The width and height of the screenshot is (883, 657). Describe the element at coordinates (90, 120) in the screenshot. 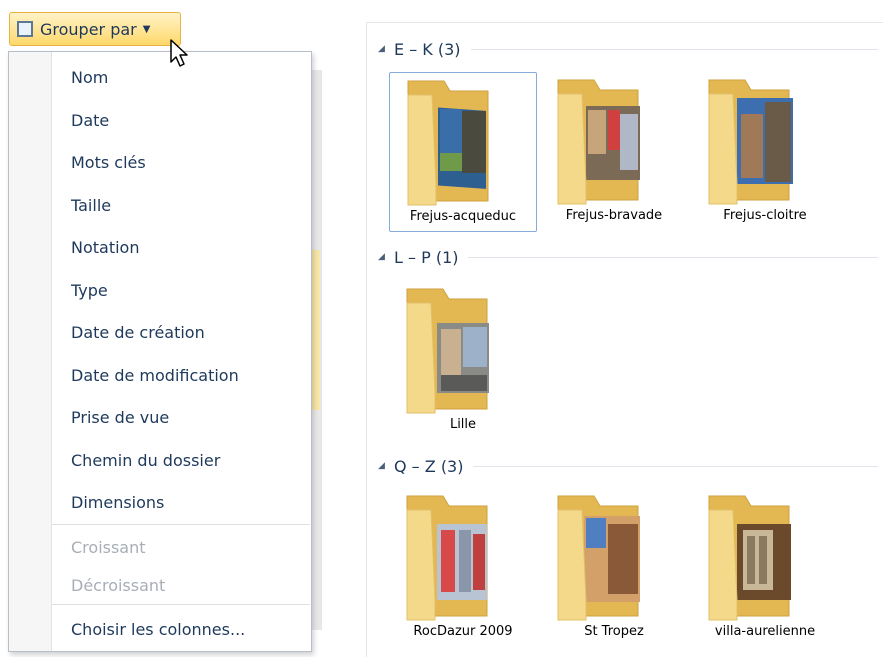

I see `menu-item-label: Date` at that location.